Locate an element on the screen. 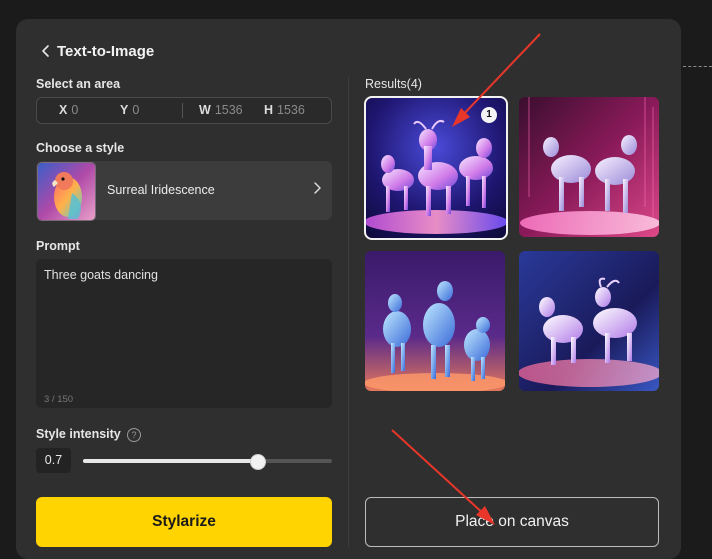 The width and height of the screenshot is (712, 559). selected-badge: 1 is located at coordinates (489, 115).